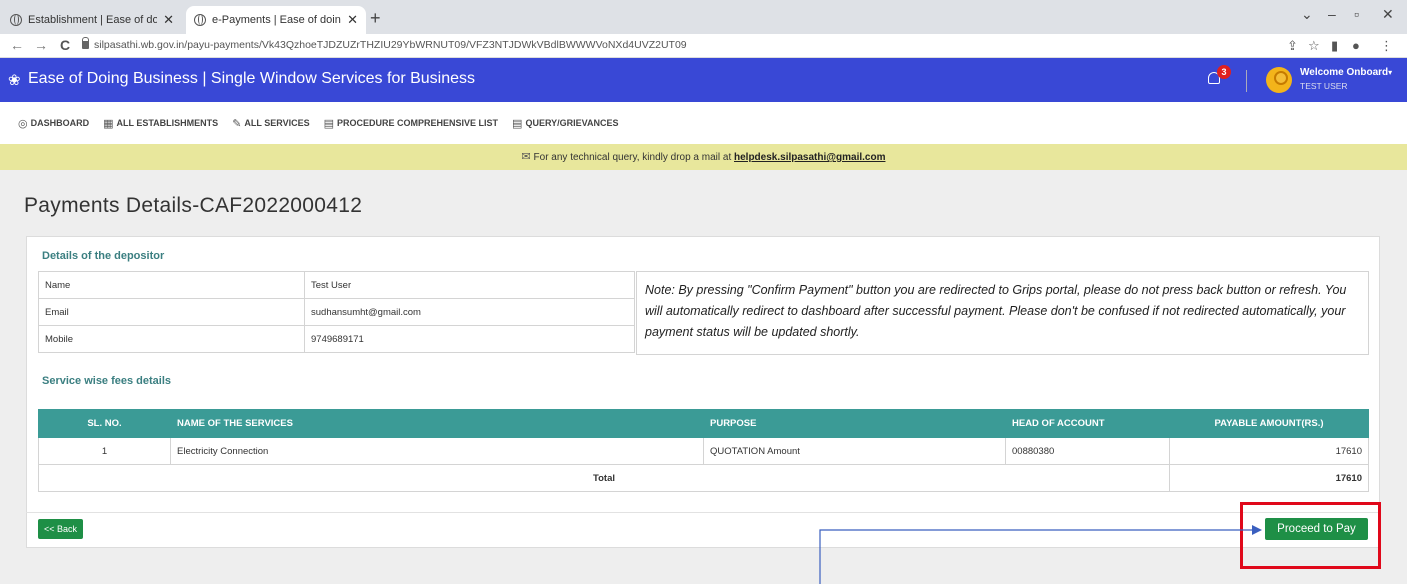  What do you see at coordinates (572, 123) in the screenshot?
I see `menu-item-label: QUERY/GRIEVANCES` at bounding box center [572, 123].